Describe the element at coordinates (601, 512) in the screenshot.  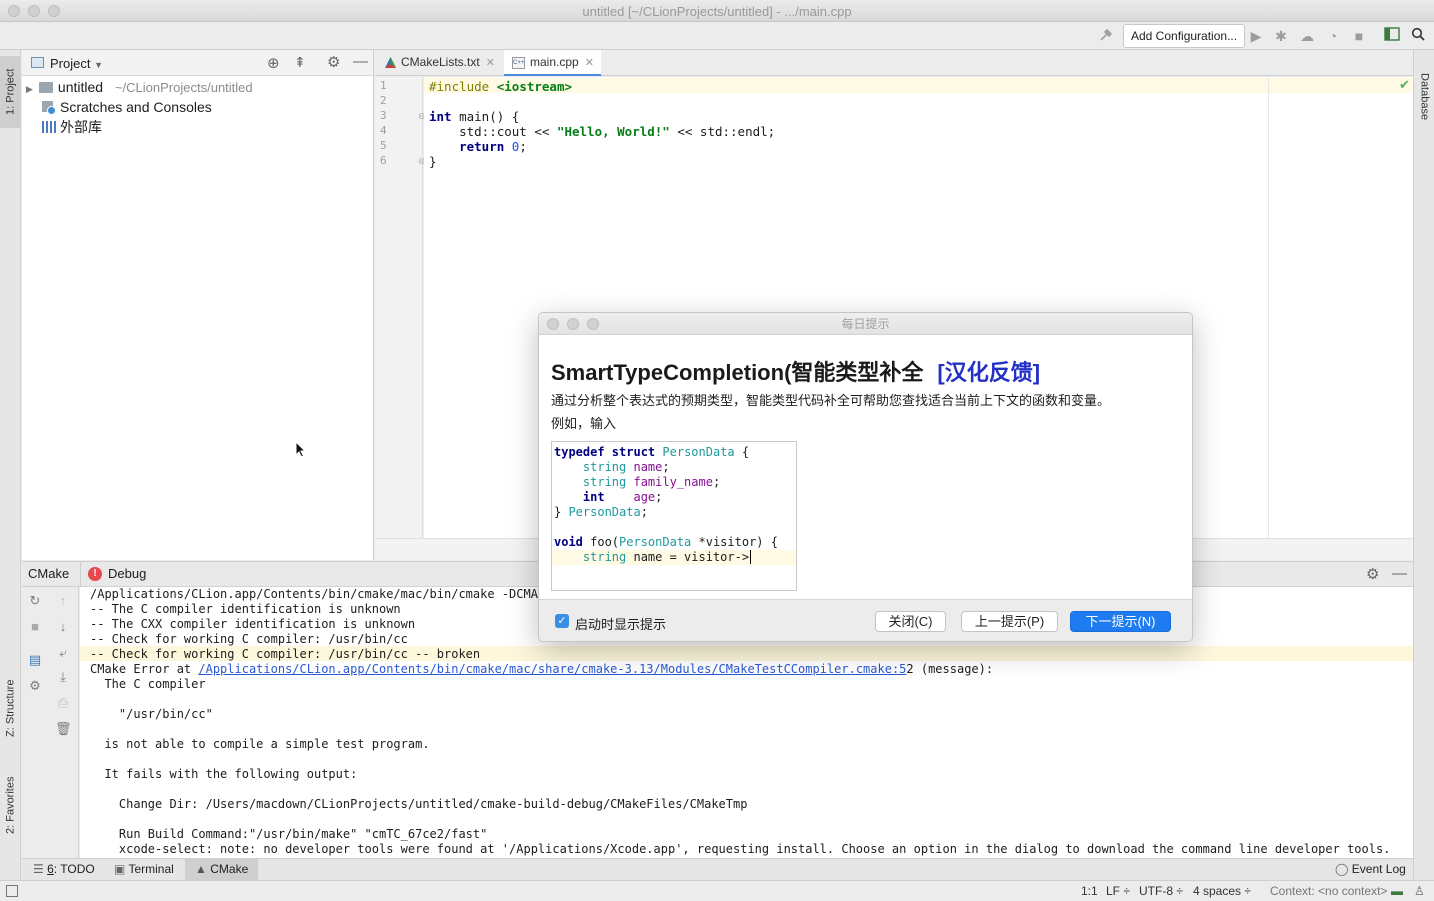
I see `sample-line: } PersonData;` at that location.